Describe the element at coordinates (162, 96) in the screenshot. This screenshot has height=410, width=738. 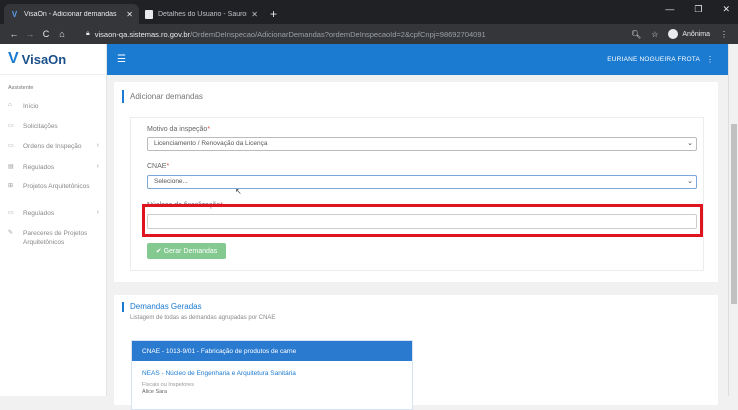
I see `card-title: Adicionar demandas` at that location.